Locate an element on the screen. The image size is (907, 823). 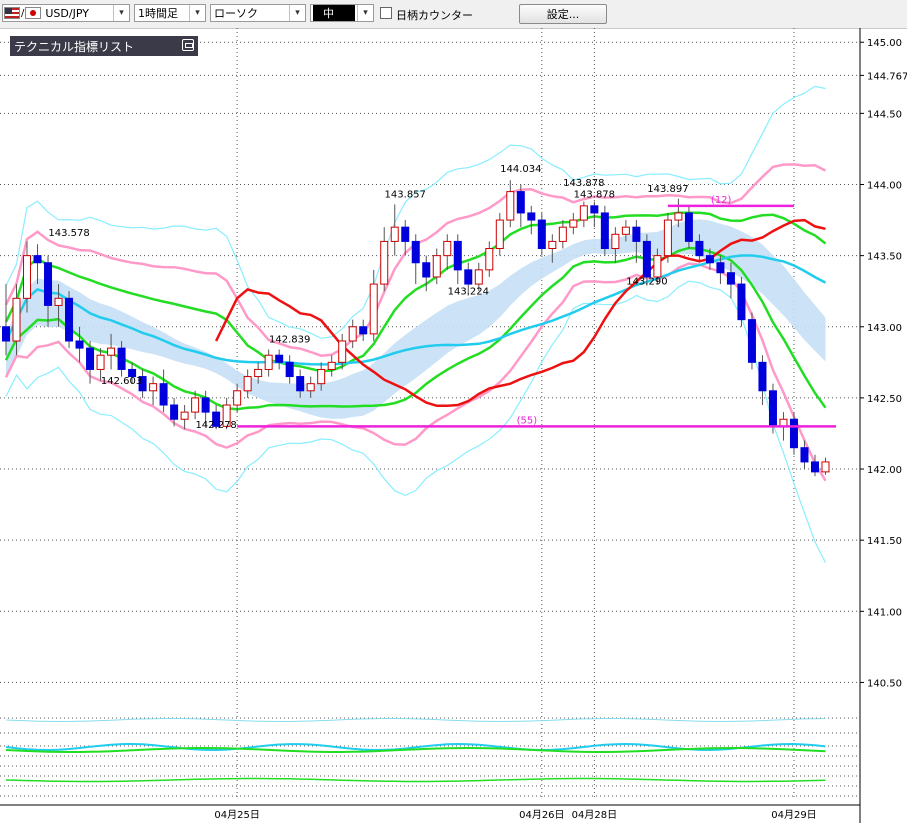
counter-label: 日柄カウンター is located at coordinates (434, 15).